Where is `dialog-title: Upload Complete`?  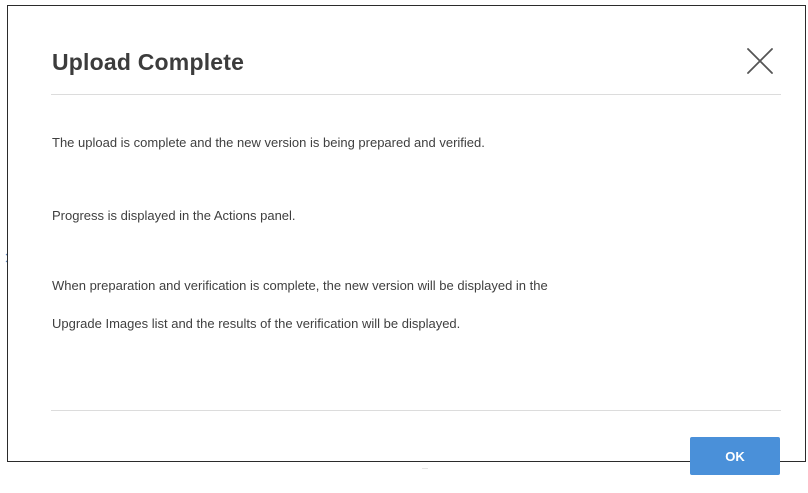 dialog-title: Upload Complete is located at coordinates (148, 62).